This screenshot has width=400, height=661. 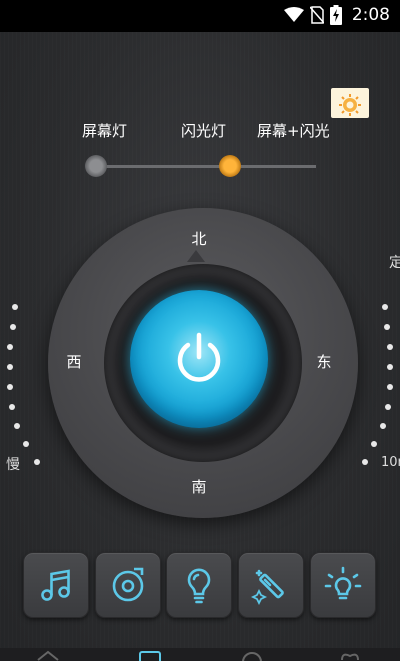 What do you see at coordinates (205, 166) in the screenshot?
I see `mode-slider-track` at bounding box center [205, 166].